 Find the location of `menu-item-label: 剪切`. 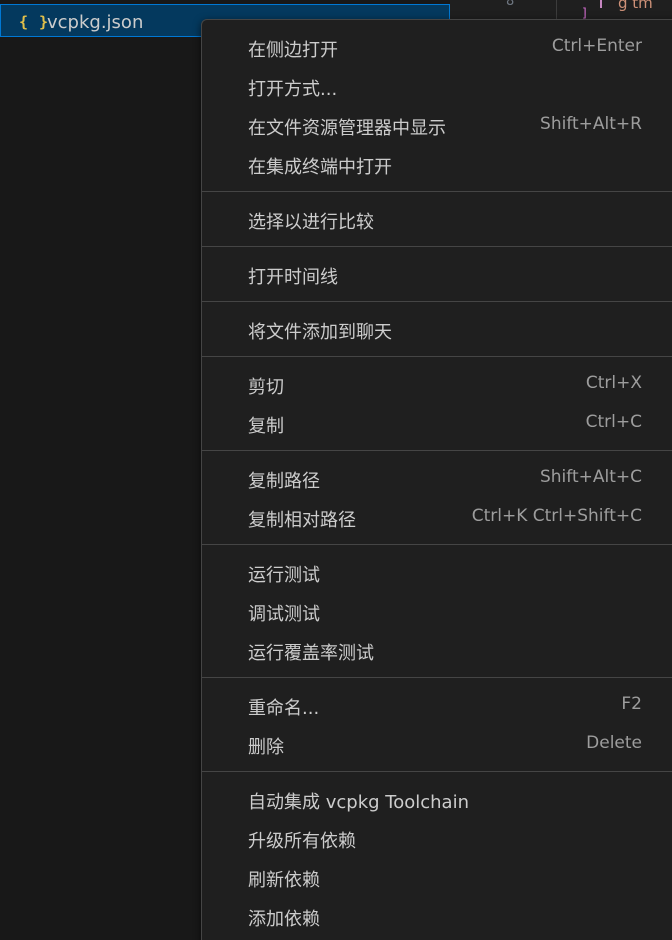

menu-item-label: 剪切 is located at coordinates (266, 387).